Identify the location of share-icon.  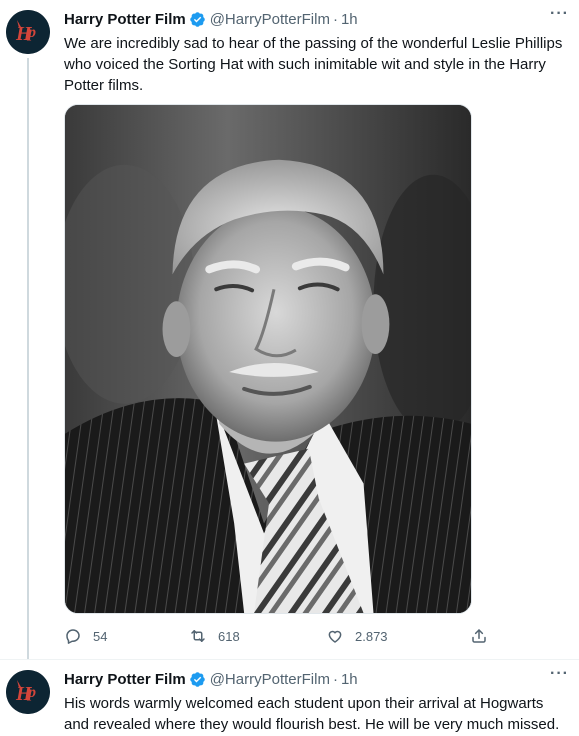
(479, 636).